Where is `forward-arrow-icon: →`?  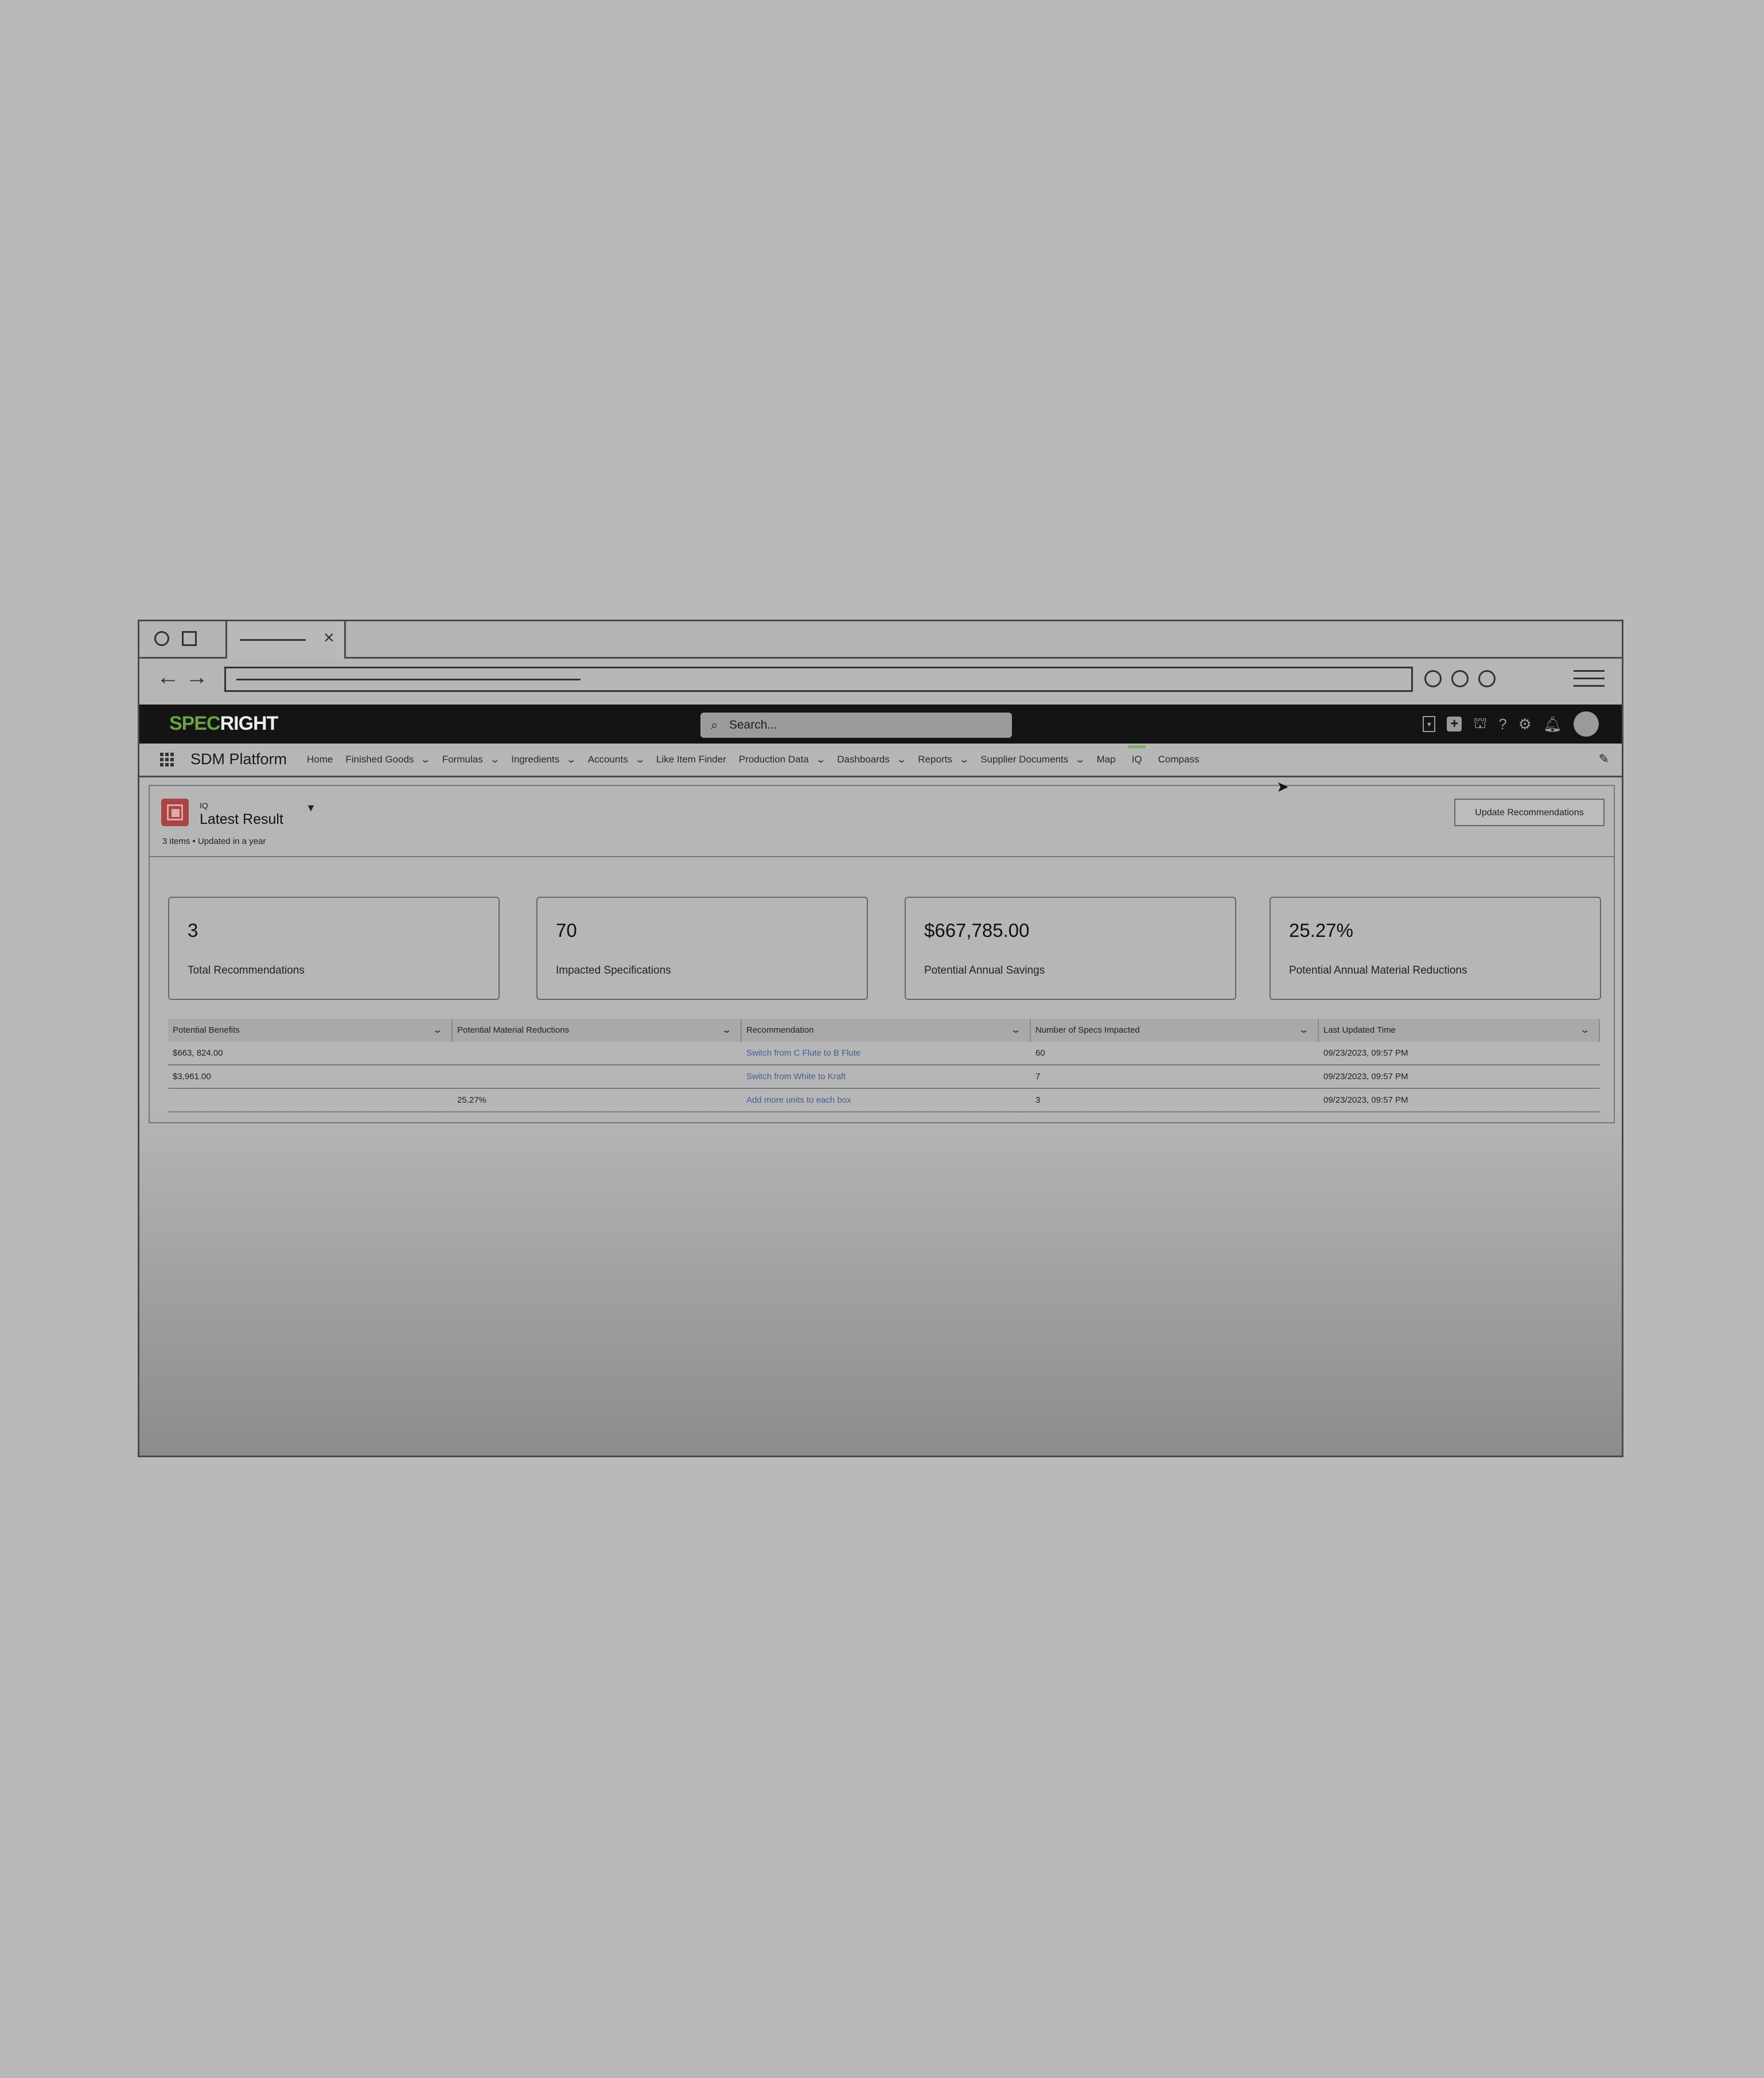
forward-arrow-icon: → is located at coordinates (196, 677).